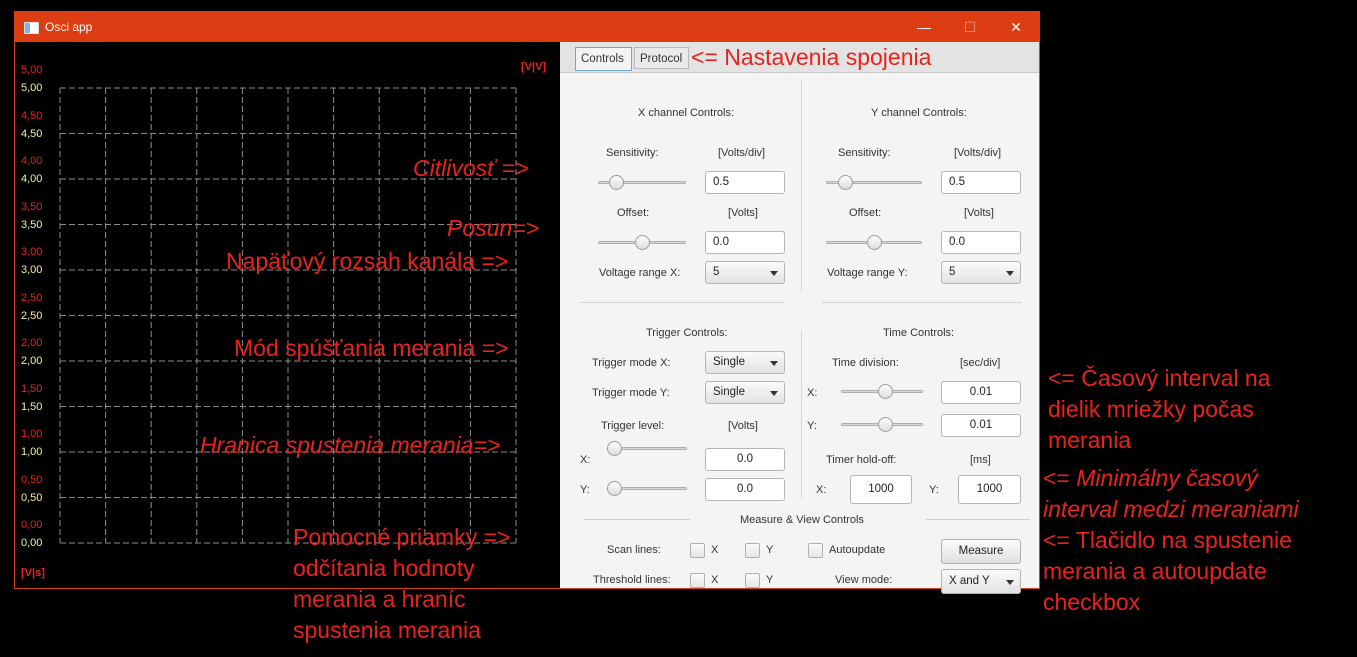 This screenshot has height=657, width=1357. What do you see at coordinates (32, 70) in the screenshot?
I see `y-axis-label-red: 5,00` at bounding box center [32, 70].